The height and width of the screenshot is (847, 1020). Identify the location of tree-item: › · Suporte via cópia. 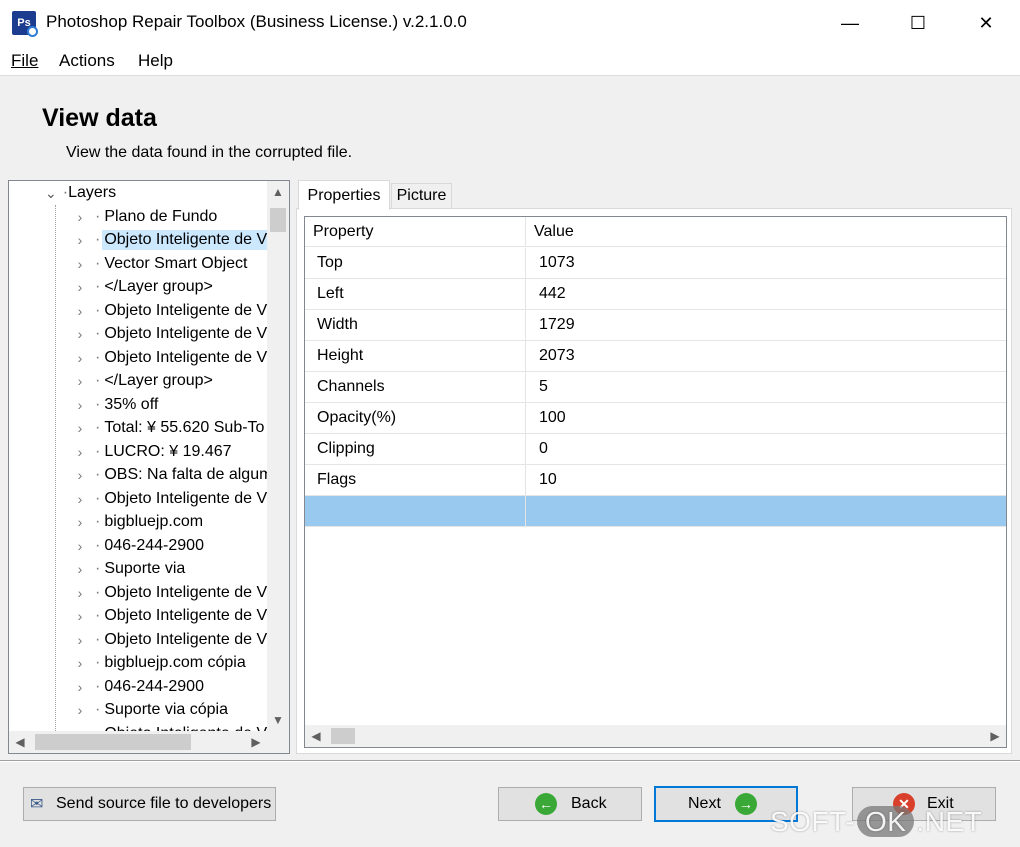
(173, 710).